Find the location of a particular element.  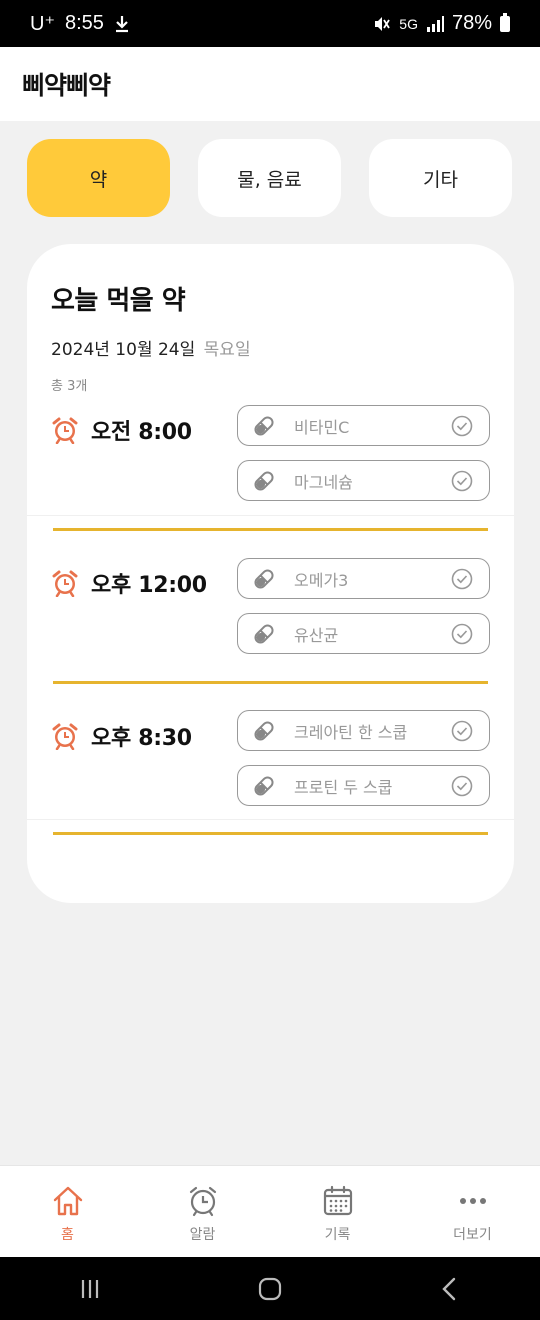

carrier-label: U⁺ is located at coordinates (42, 24).